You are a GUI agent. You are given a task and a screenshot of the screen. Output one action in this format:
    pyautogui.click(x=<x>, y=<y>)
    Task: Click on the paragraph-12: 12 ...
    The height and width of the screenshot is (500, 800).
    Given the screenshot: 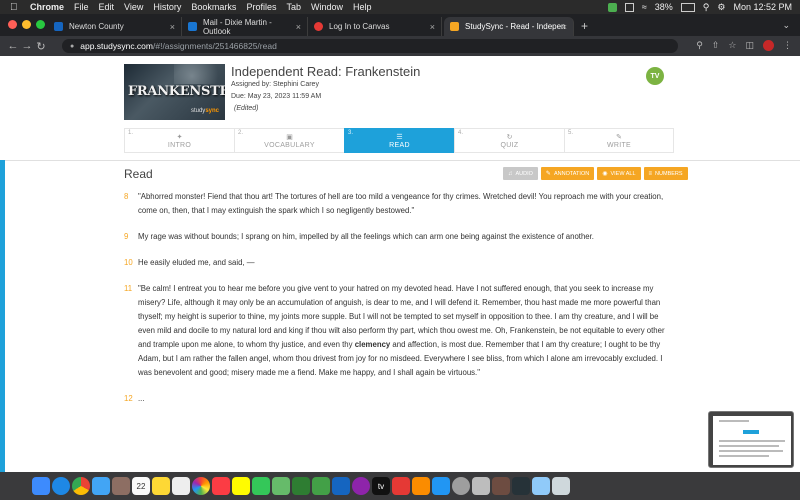 What is the action you would take?
    pyautogui.click(x=400, y=399)
    